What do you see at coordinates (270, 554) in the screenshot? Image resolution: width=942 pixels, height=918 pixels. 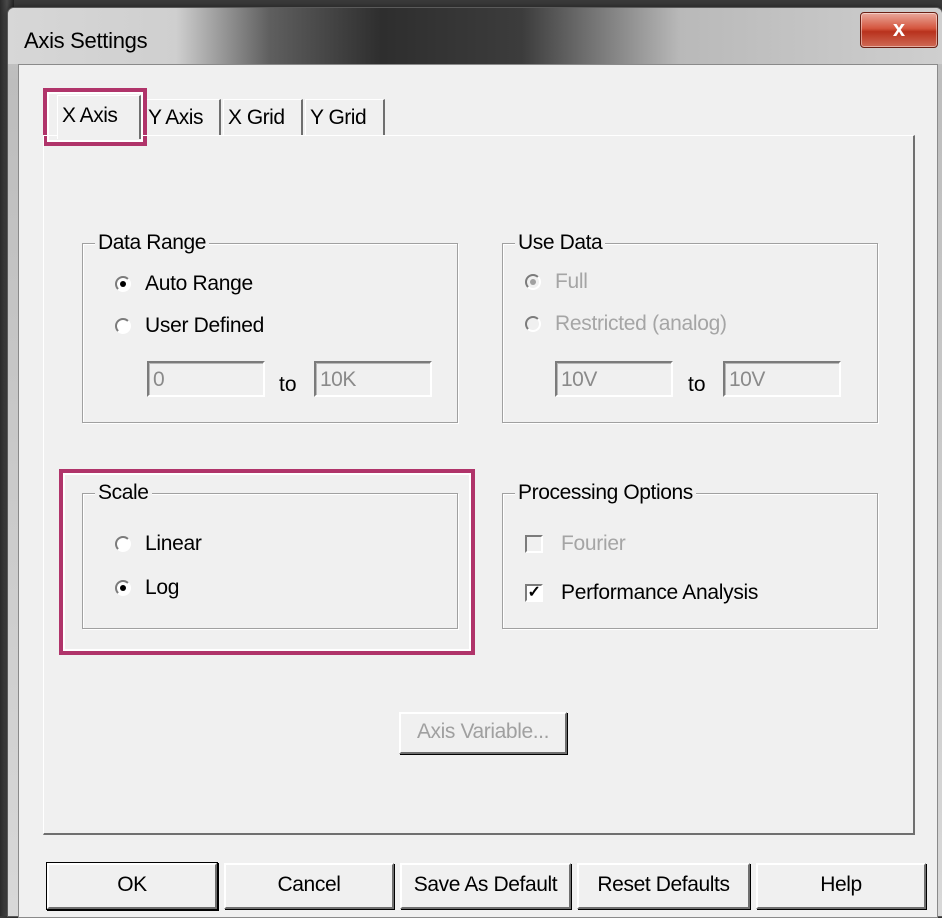 I see `scale-group: Scale` at bounding box center [270, 554].